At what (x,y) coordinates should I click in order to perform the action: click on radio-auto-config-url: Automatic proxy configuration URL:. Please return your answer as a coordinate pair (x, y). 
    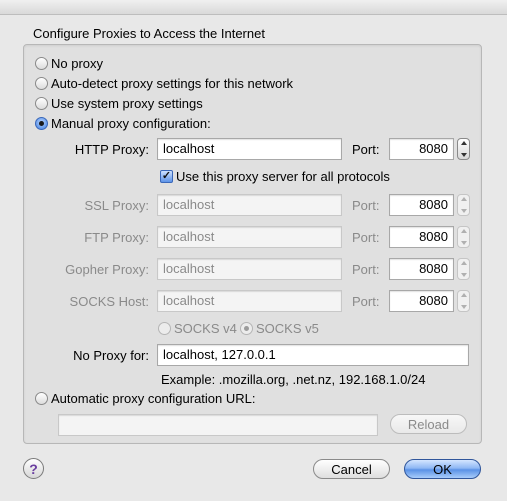
    Looking at the image, I should click on (145, 398).